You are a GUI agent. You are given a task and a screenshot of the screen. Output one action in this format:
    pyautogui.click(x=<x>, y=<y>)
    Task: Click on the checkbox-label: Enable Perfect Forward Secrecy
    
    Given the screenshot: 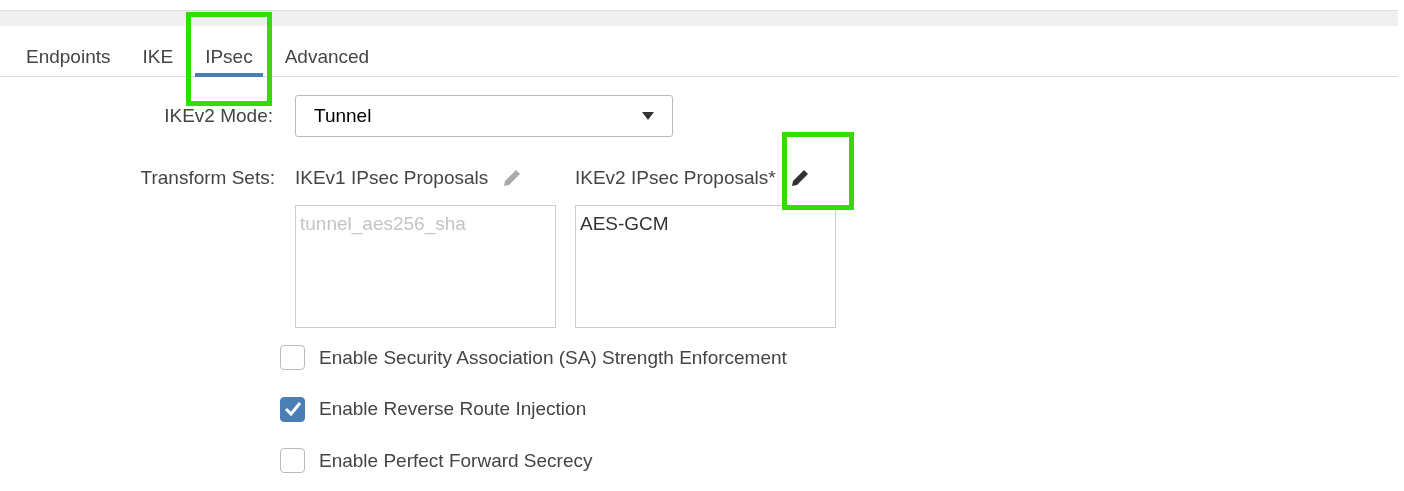 What is the action you would take?
    pyautogui.click(x=456, y=460)
    